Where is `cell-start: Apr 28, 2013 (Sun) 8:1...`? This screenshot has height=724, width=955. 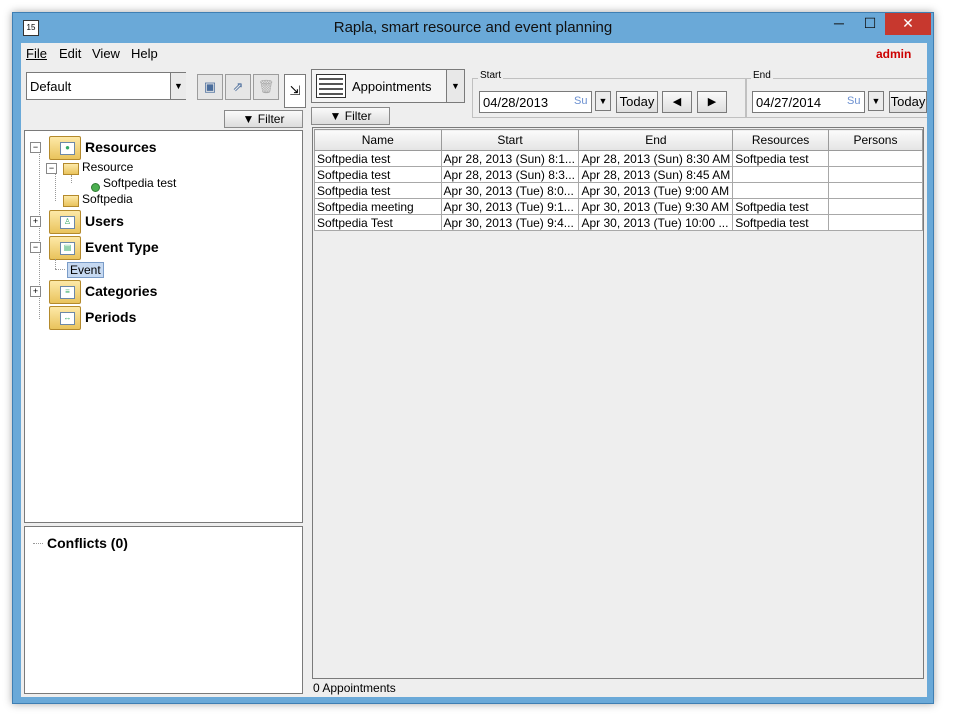
cell-start: Apr 28, 2013 (Sun) 8:1... is located at coordinates (510, 158).